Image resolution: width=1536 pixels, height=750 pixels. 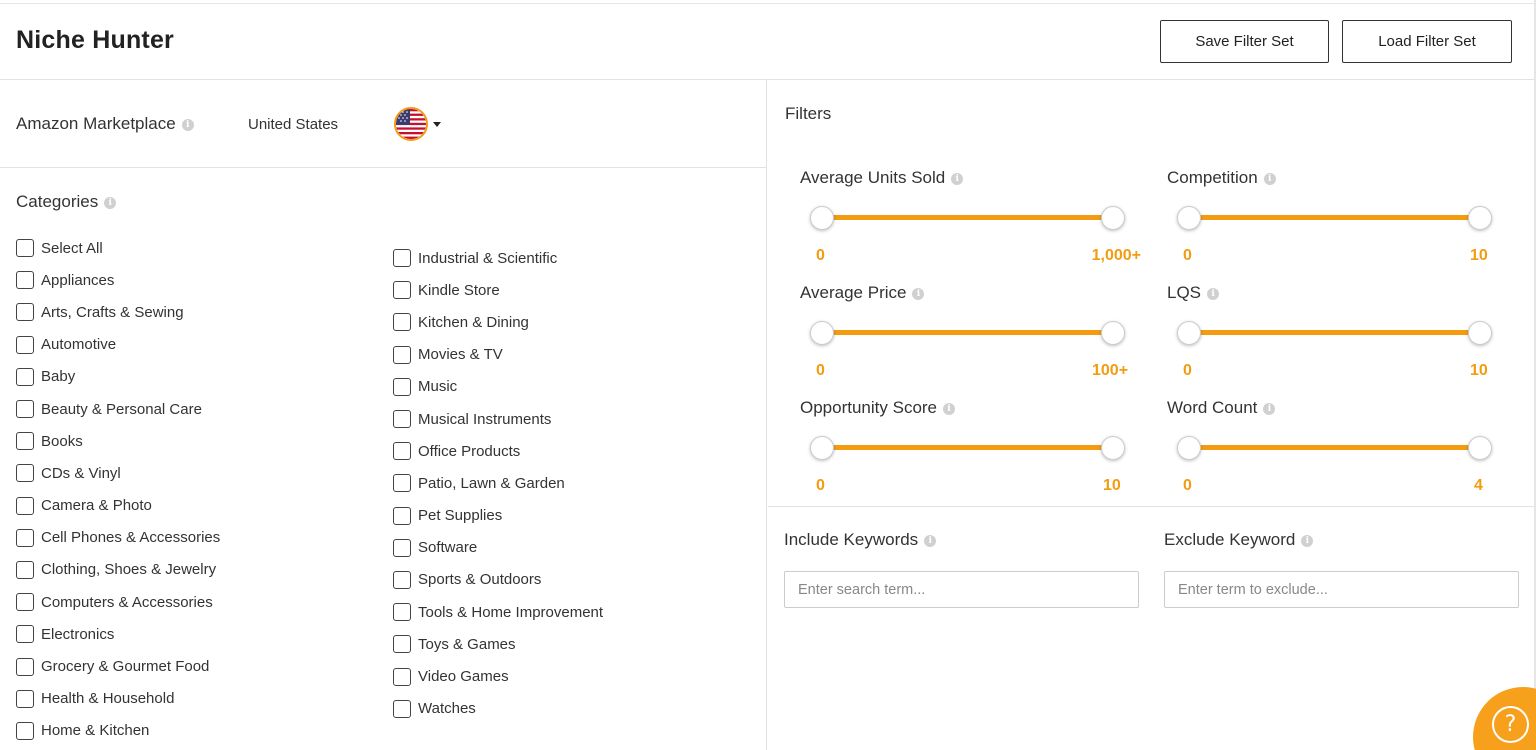 I want to click on category-label: Software, so click(x=448, y=548).